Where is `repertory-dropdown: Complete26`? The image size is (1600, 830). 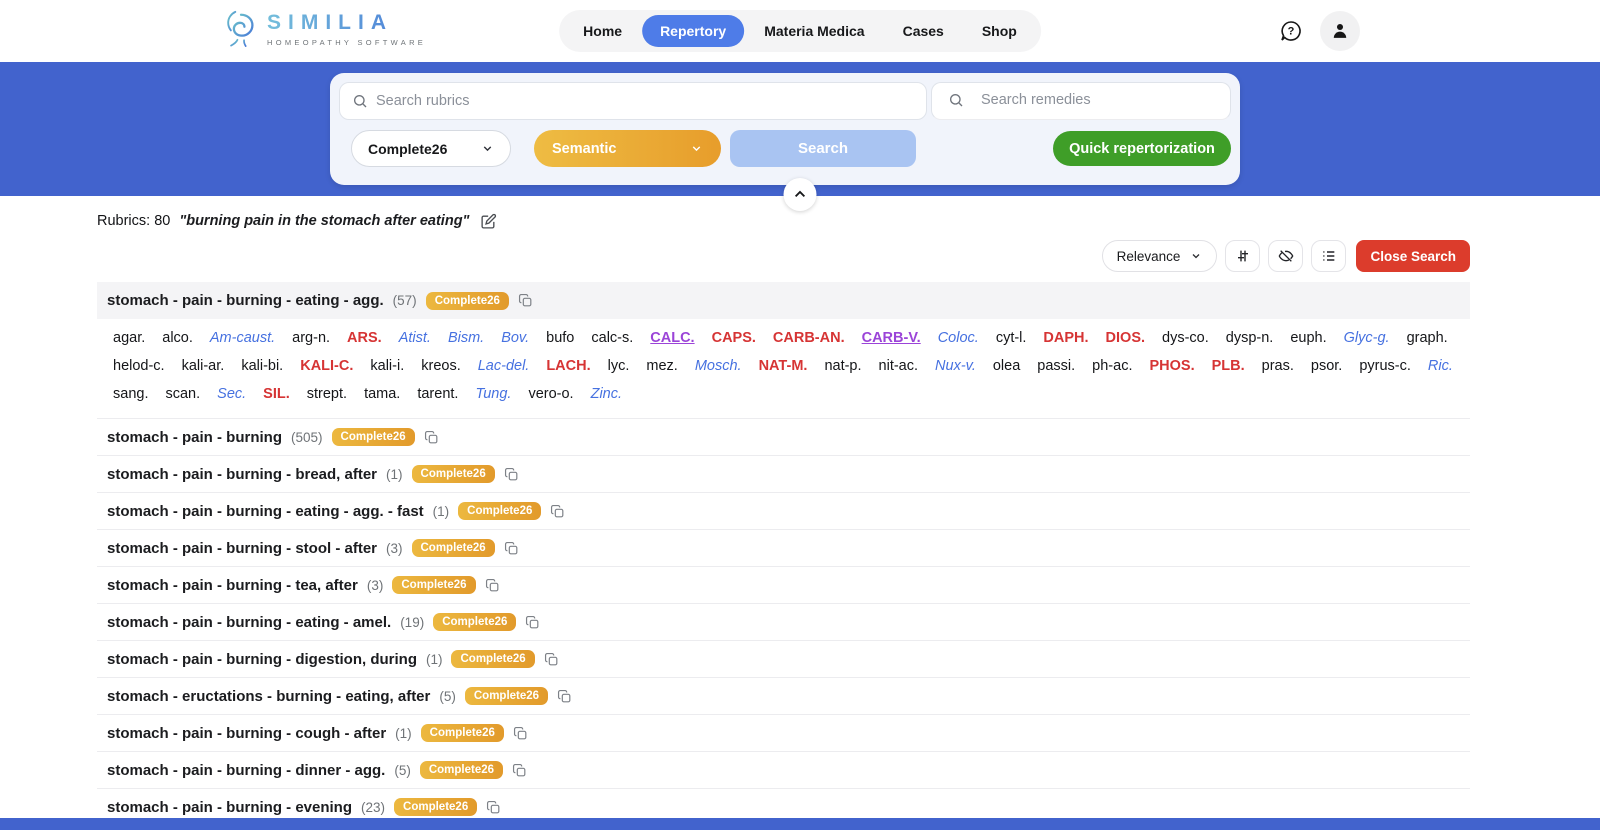 repertory-dropdown: Complete26 is located at coordinates (431, 148).